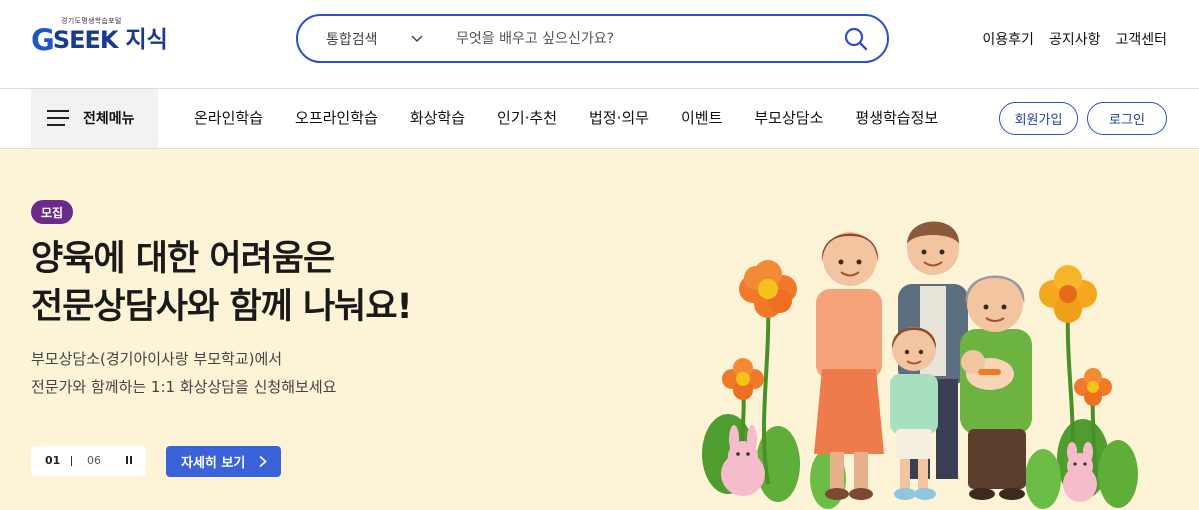 This screenshot has height=510, width=1199. I want to click on logo-g: G, so click(43, 40).